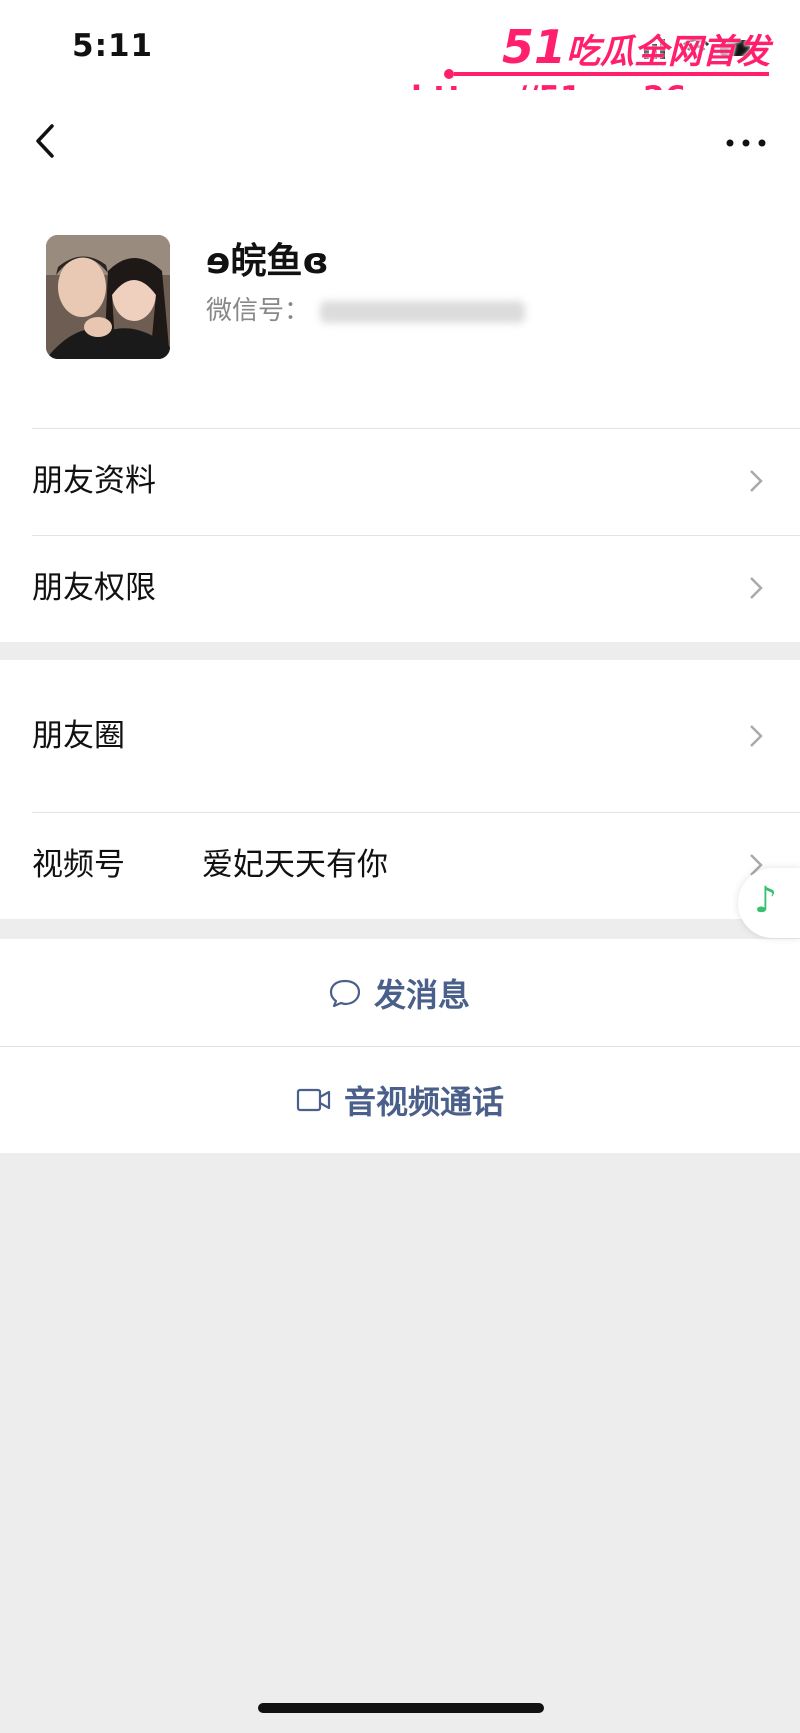  I want to click on wechat-id-redacted, so click(423, 311).